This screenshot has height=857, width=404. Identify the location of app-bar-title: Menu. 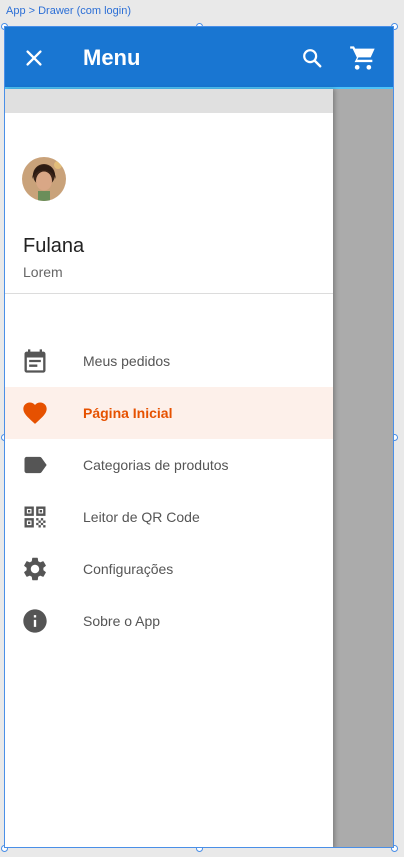
(112, 57).